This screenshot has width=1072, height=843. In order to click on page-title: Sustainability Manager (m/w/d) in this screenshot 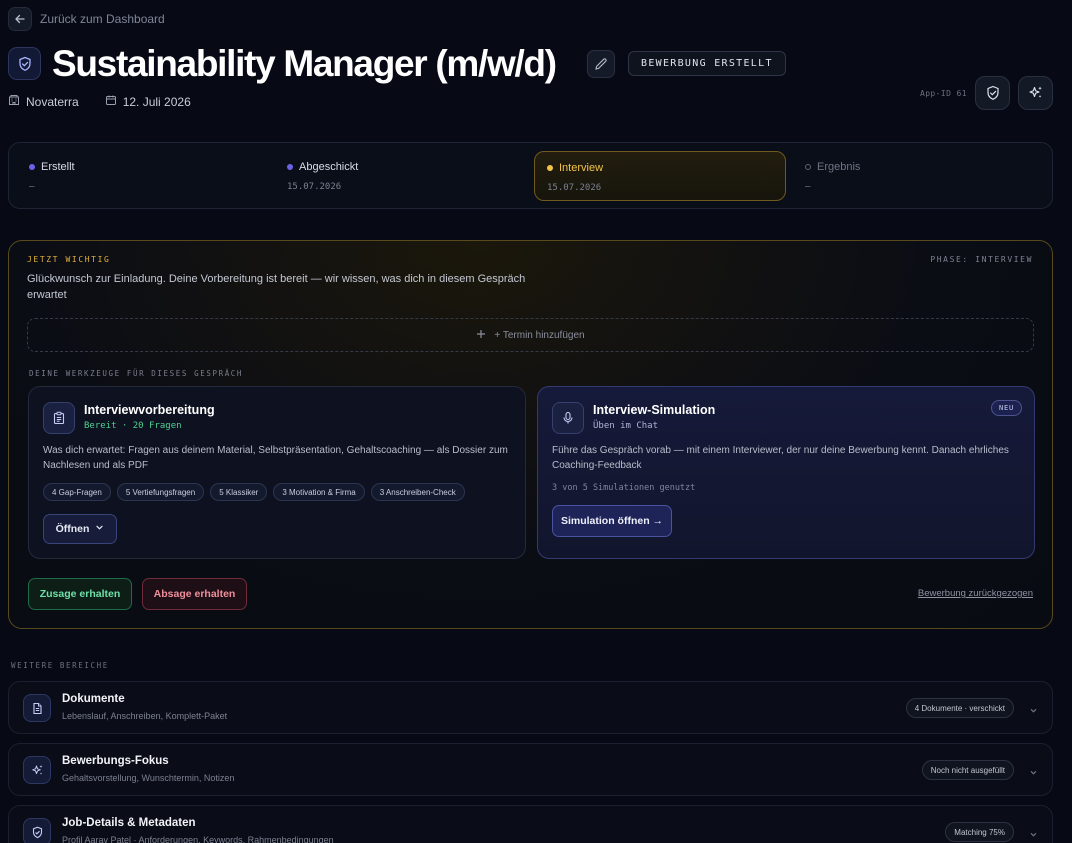, I will do `click(304, 63)`.